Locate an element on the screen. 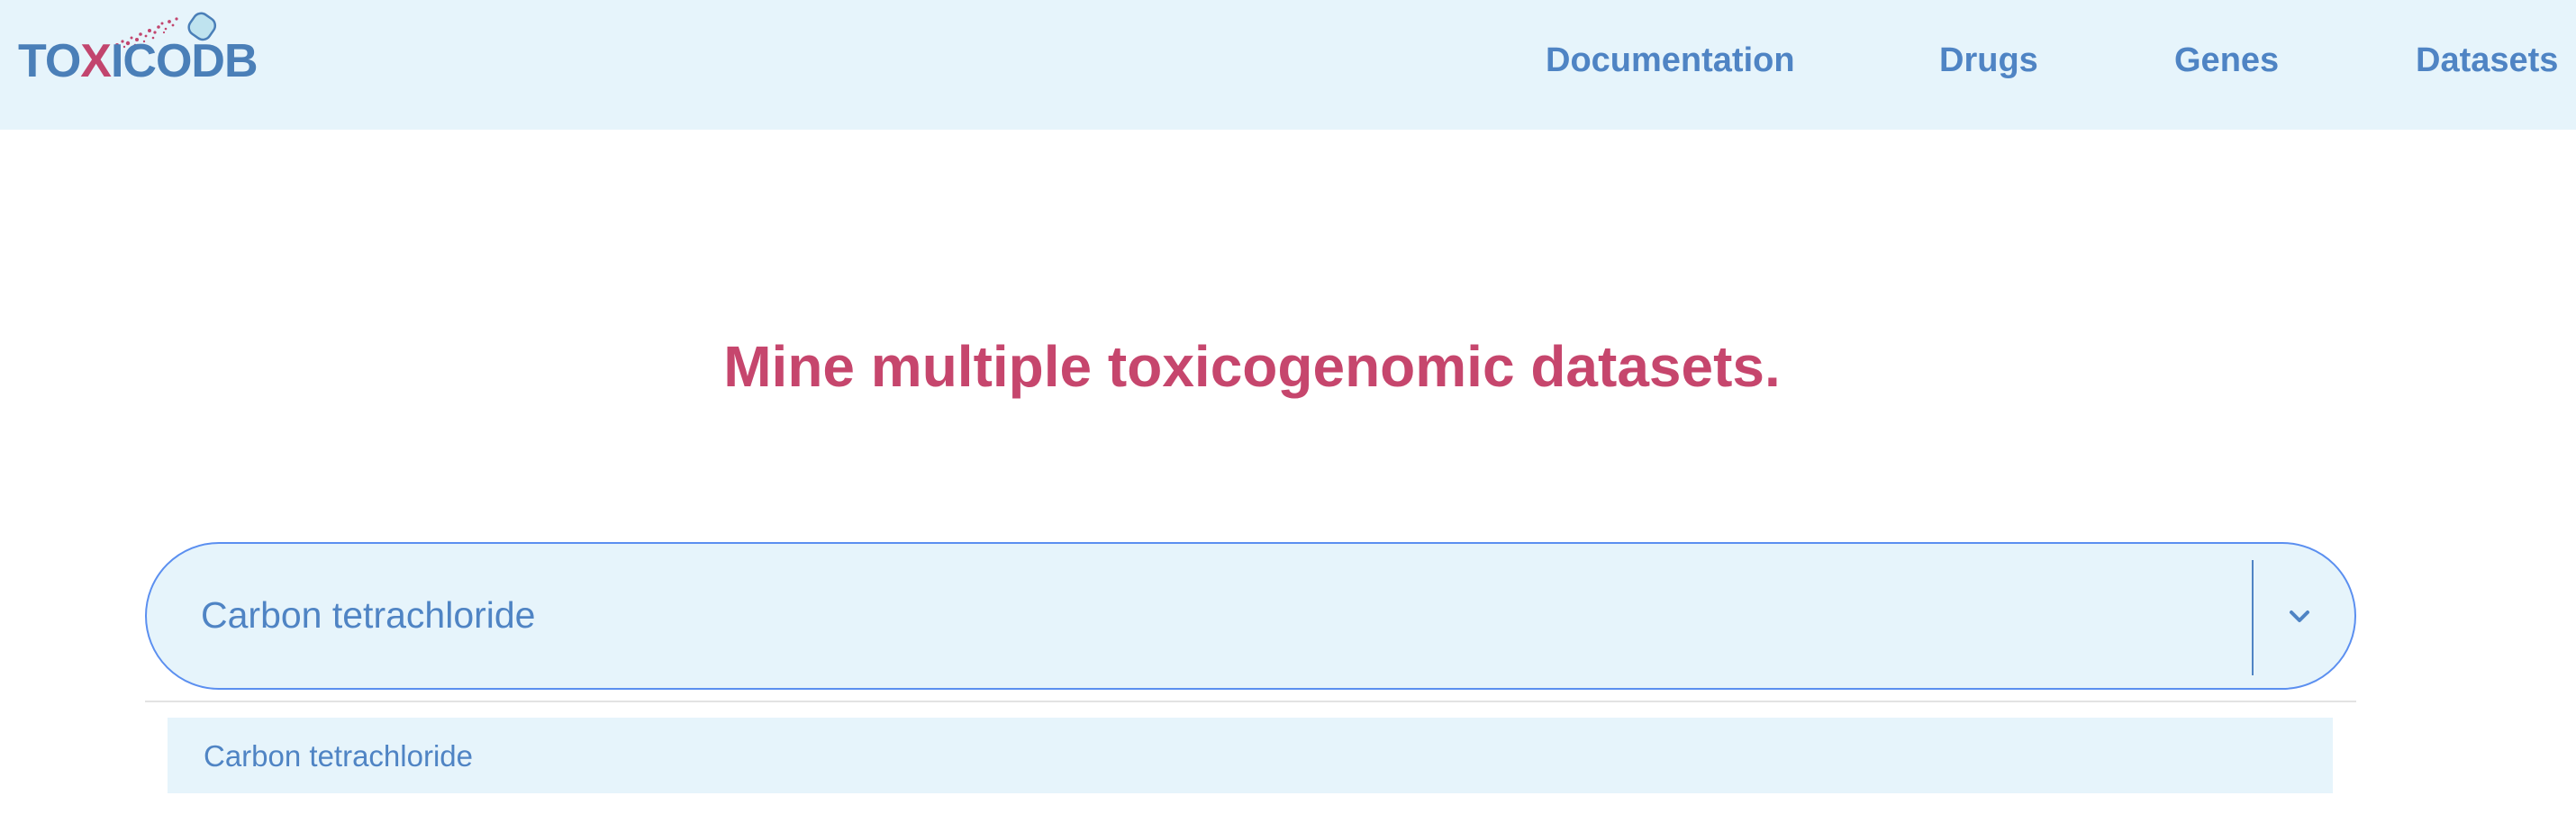 Image resolution: width=2576 pixels, height=814 pixels. logo-prefix: TO is located at coordinates (49, 61).